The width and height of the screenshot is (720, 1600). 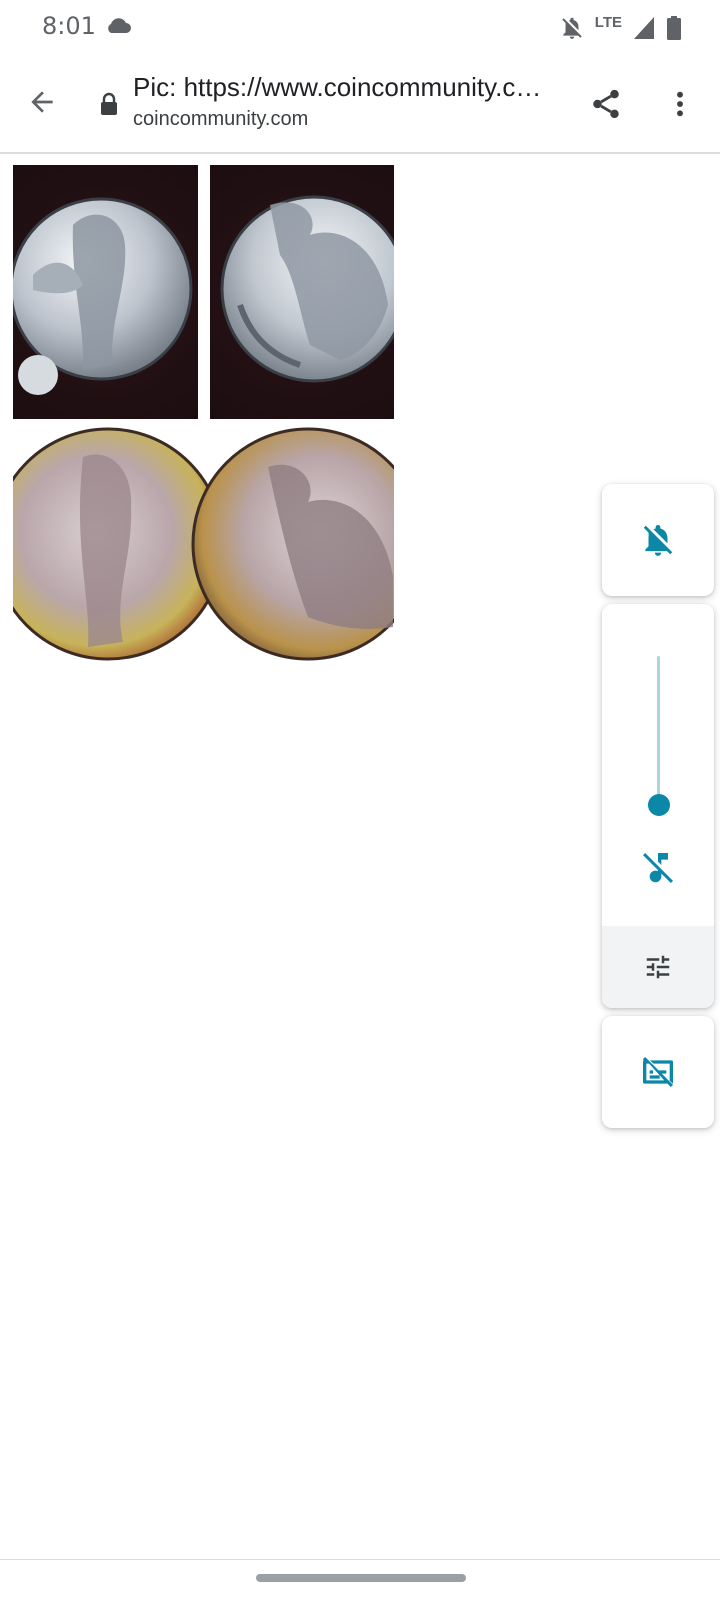 I want to click on coin-obverse-image, so click(x=105, y=292).